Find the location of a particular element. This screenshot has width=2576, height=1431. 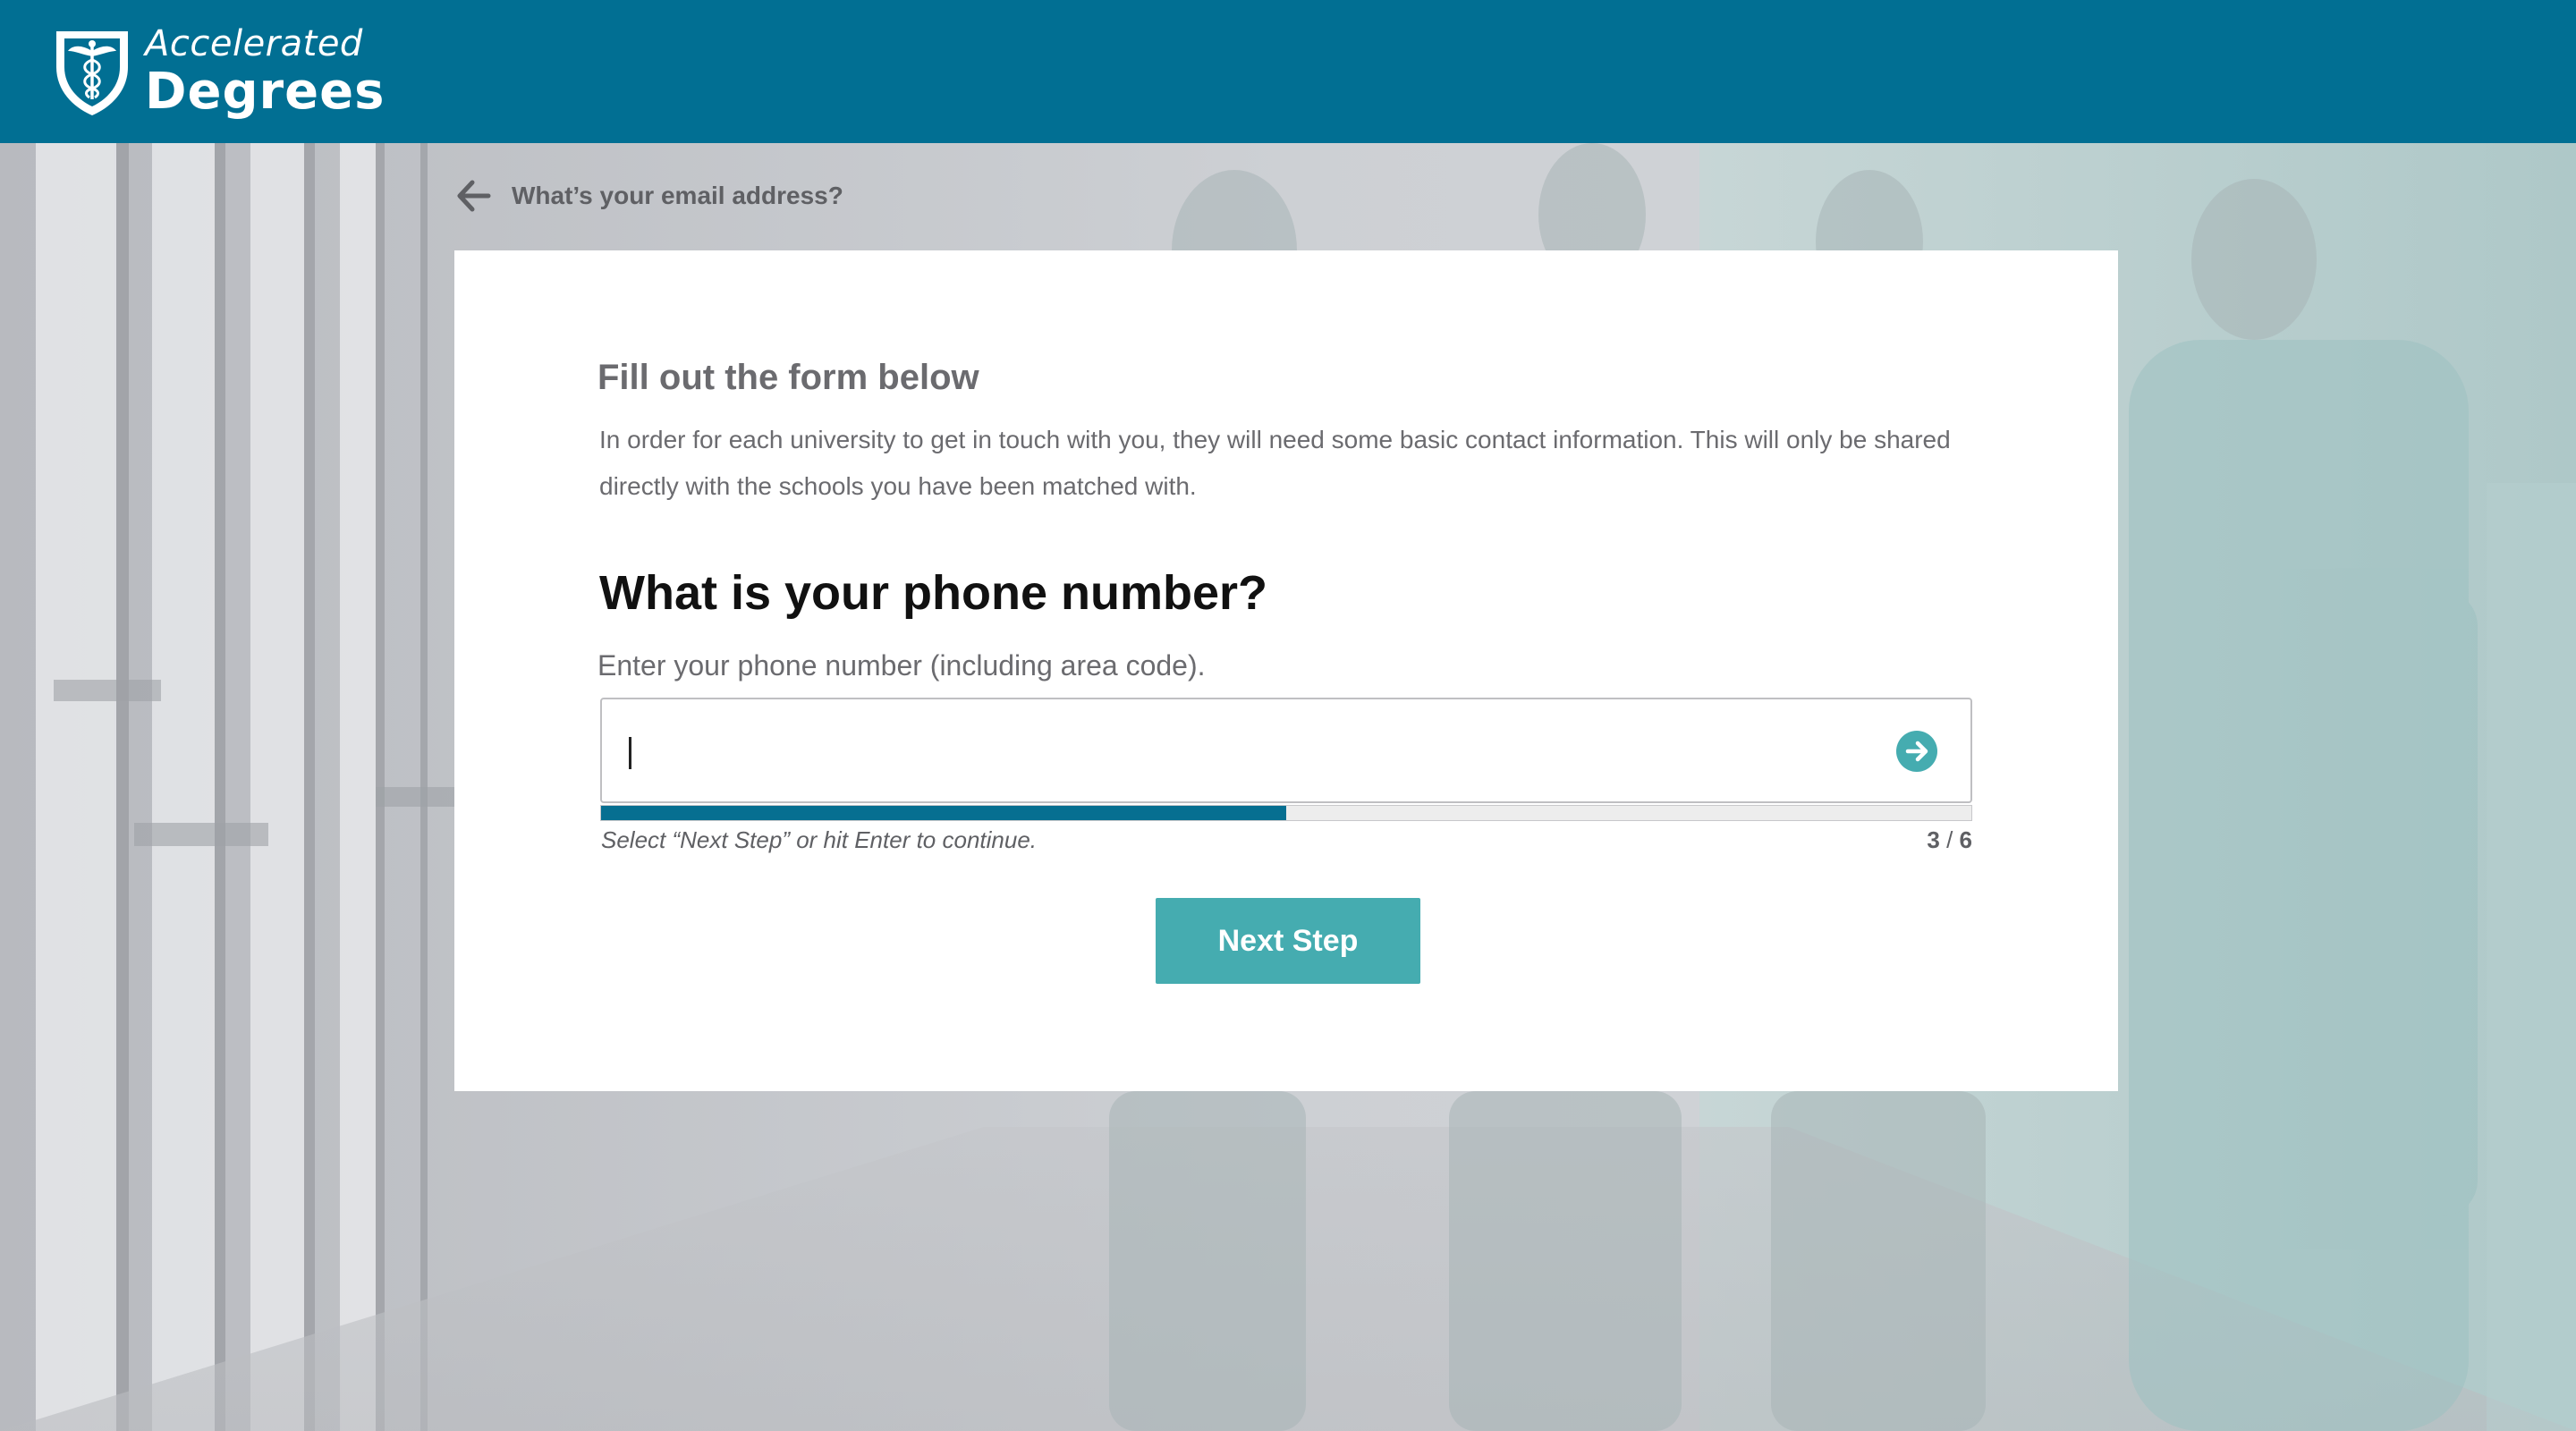

site-header: Accelerated Degrees is located at coordinates (1288, 72).